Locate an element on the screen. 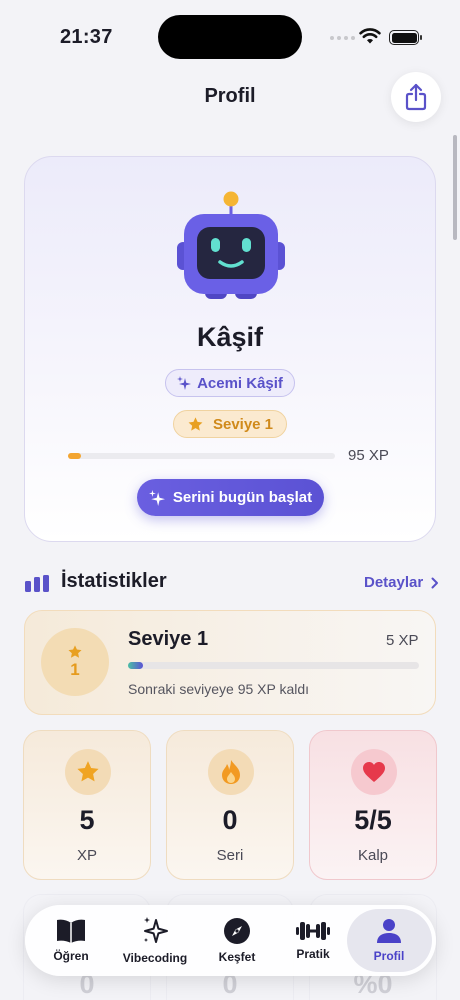  tab-label: Keşfet is located at coordinates (237, 957).